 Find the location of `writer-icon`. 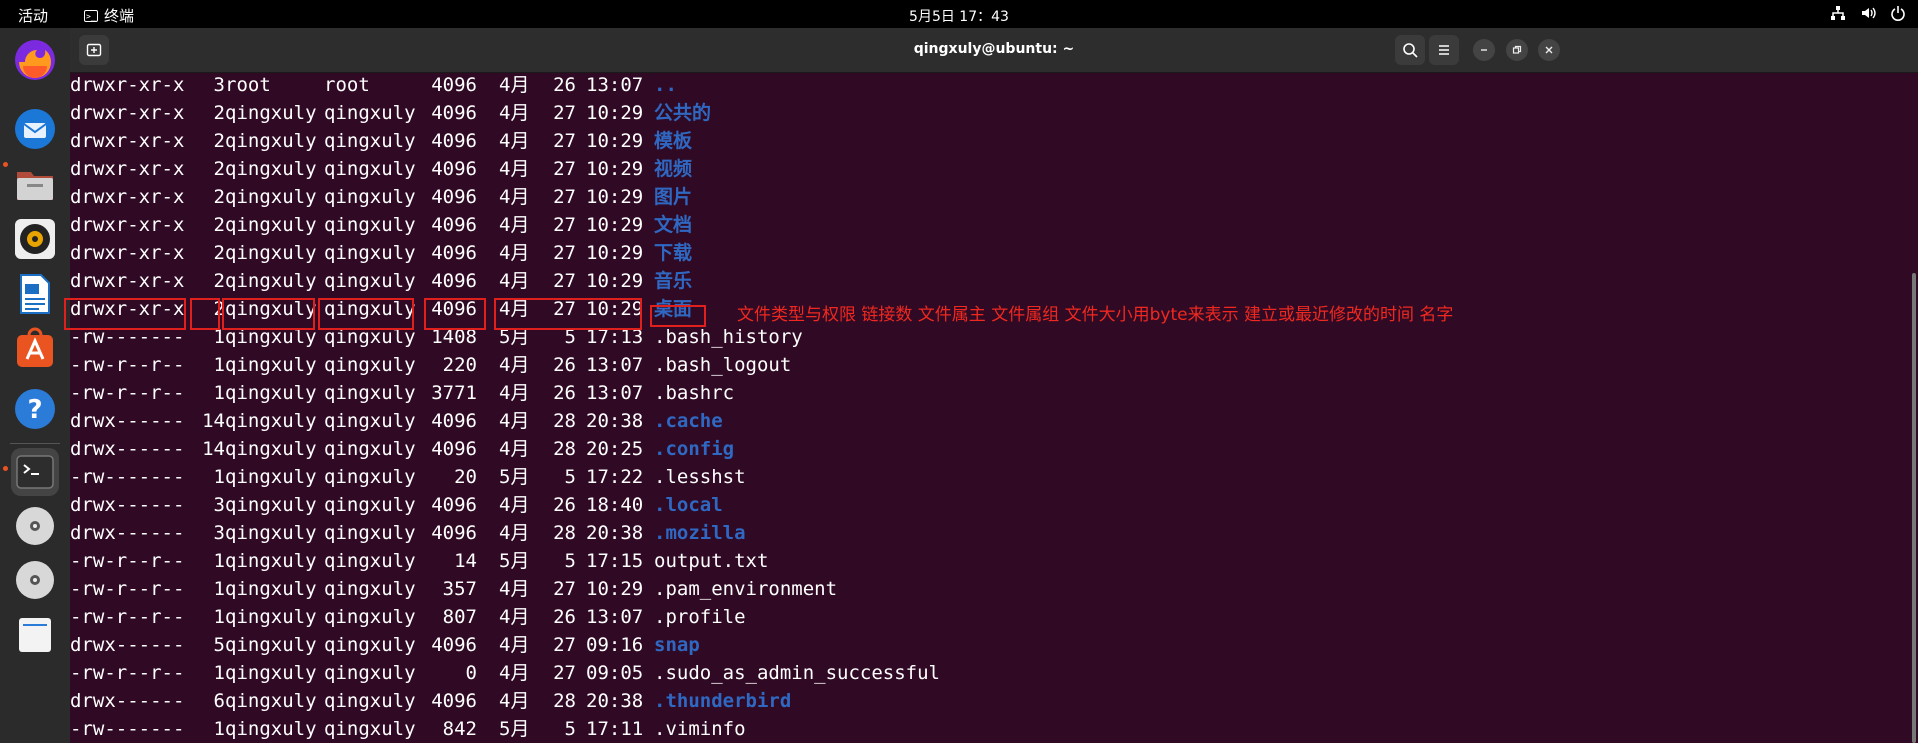

writer-icon is located at coordinates (35, 294).